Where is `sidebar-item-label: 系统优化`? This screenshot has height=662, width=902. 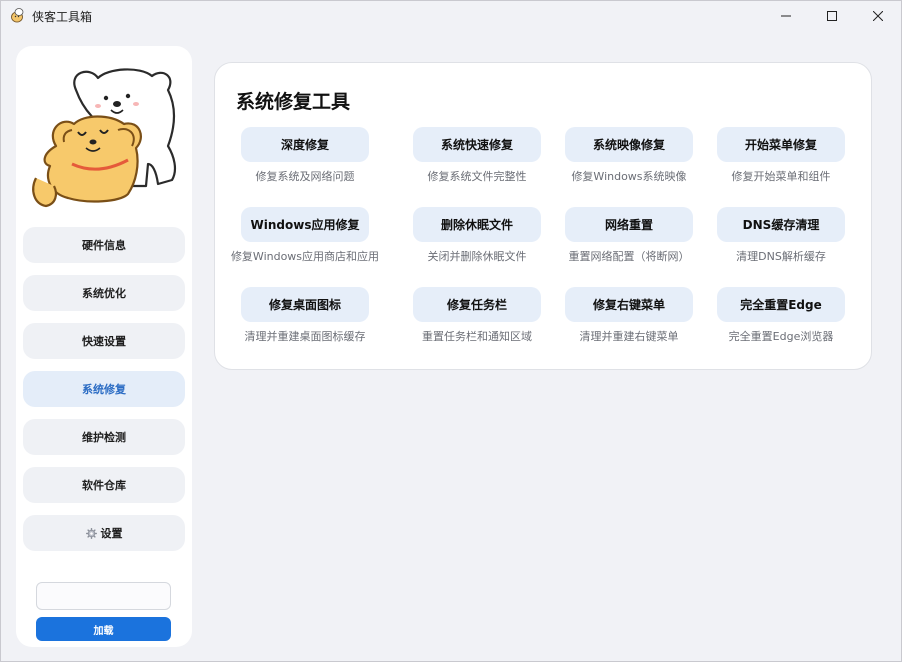 sidebar-item-label: 系统优化 is located at coordinates (104, 293).